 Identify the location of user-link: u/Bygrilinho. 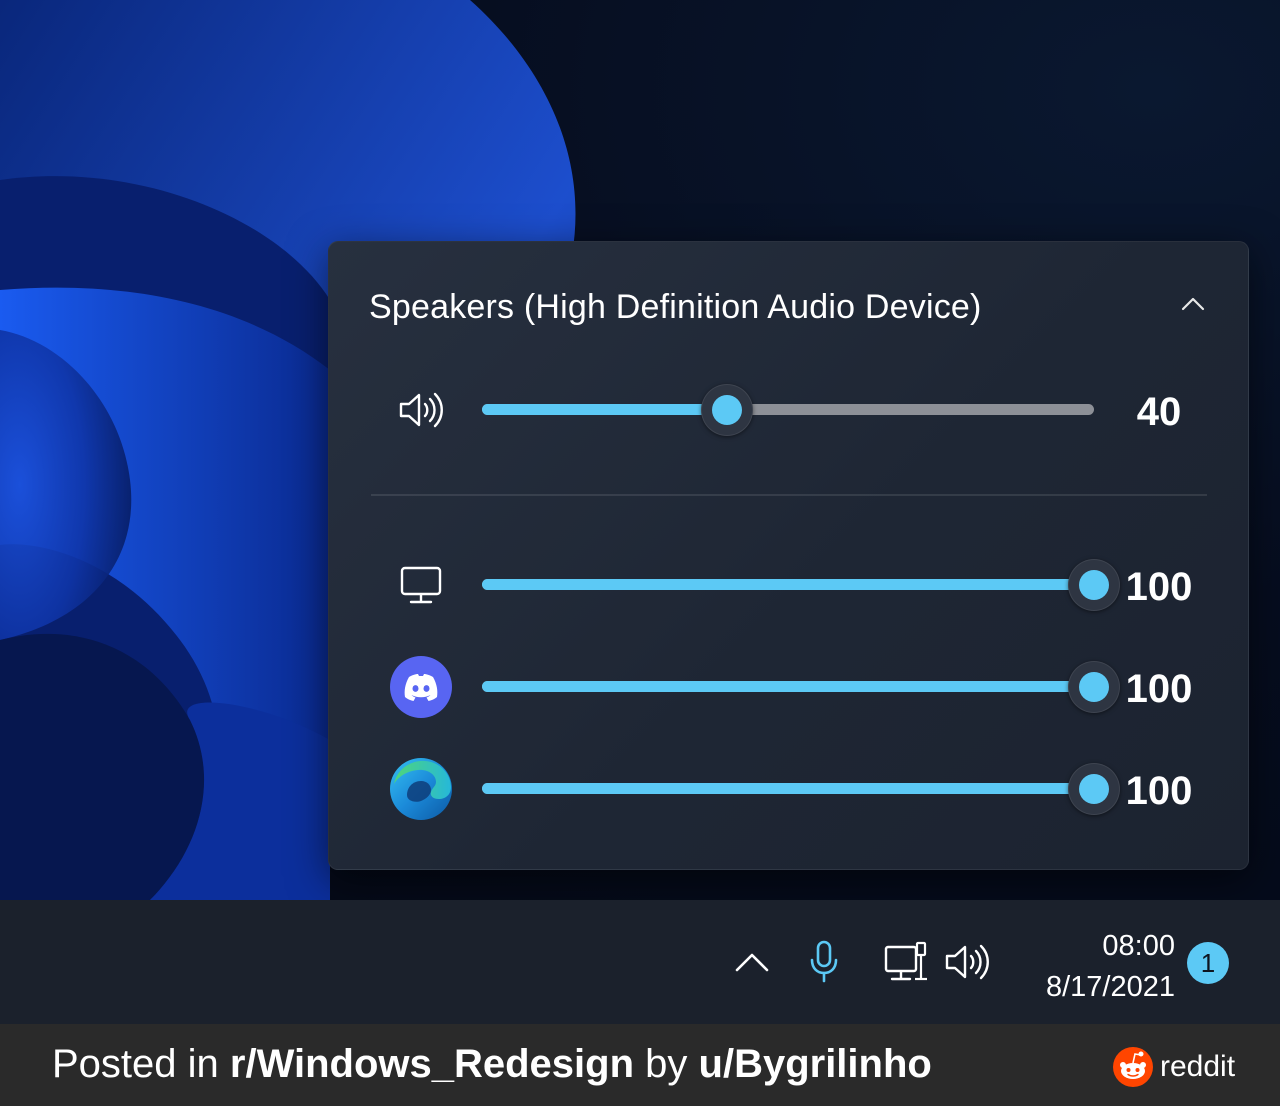
(815, 1064).